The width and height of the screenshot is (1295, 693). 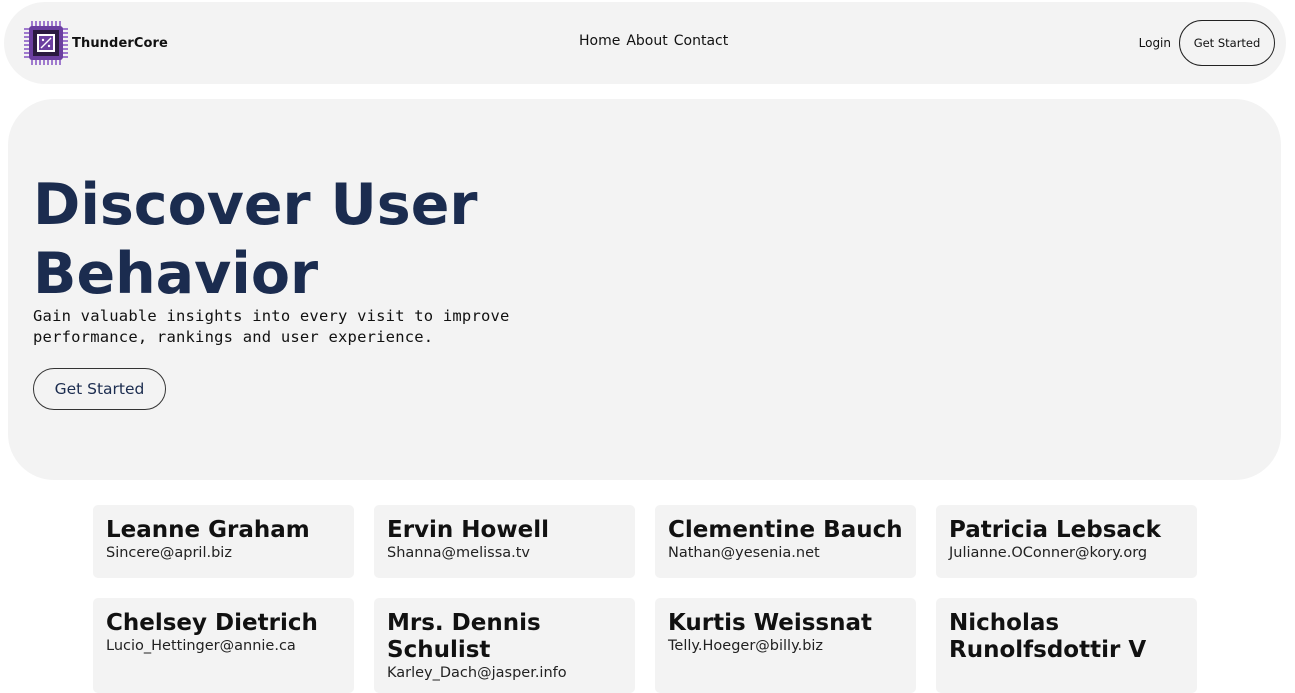 What do you see at coordinates (46, 43) in the screenshot?
I see `cpu-chip-icon` at bounding box center [46, 43].